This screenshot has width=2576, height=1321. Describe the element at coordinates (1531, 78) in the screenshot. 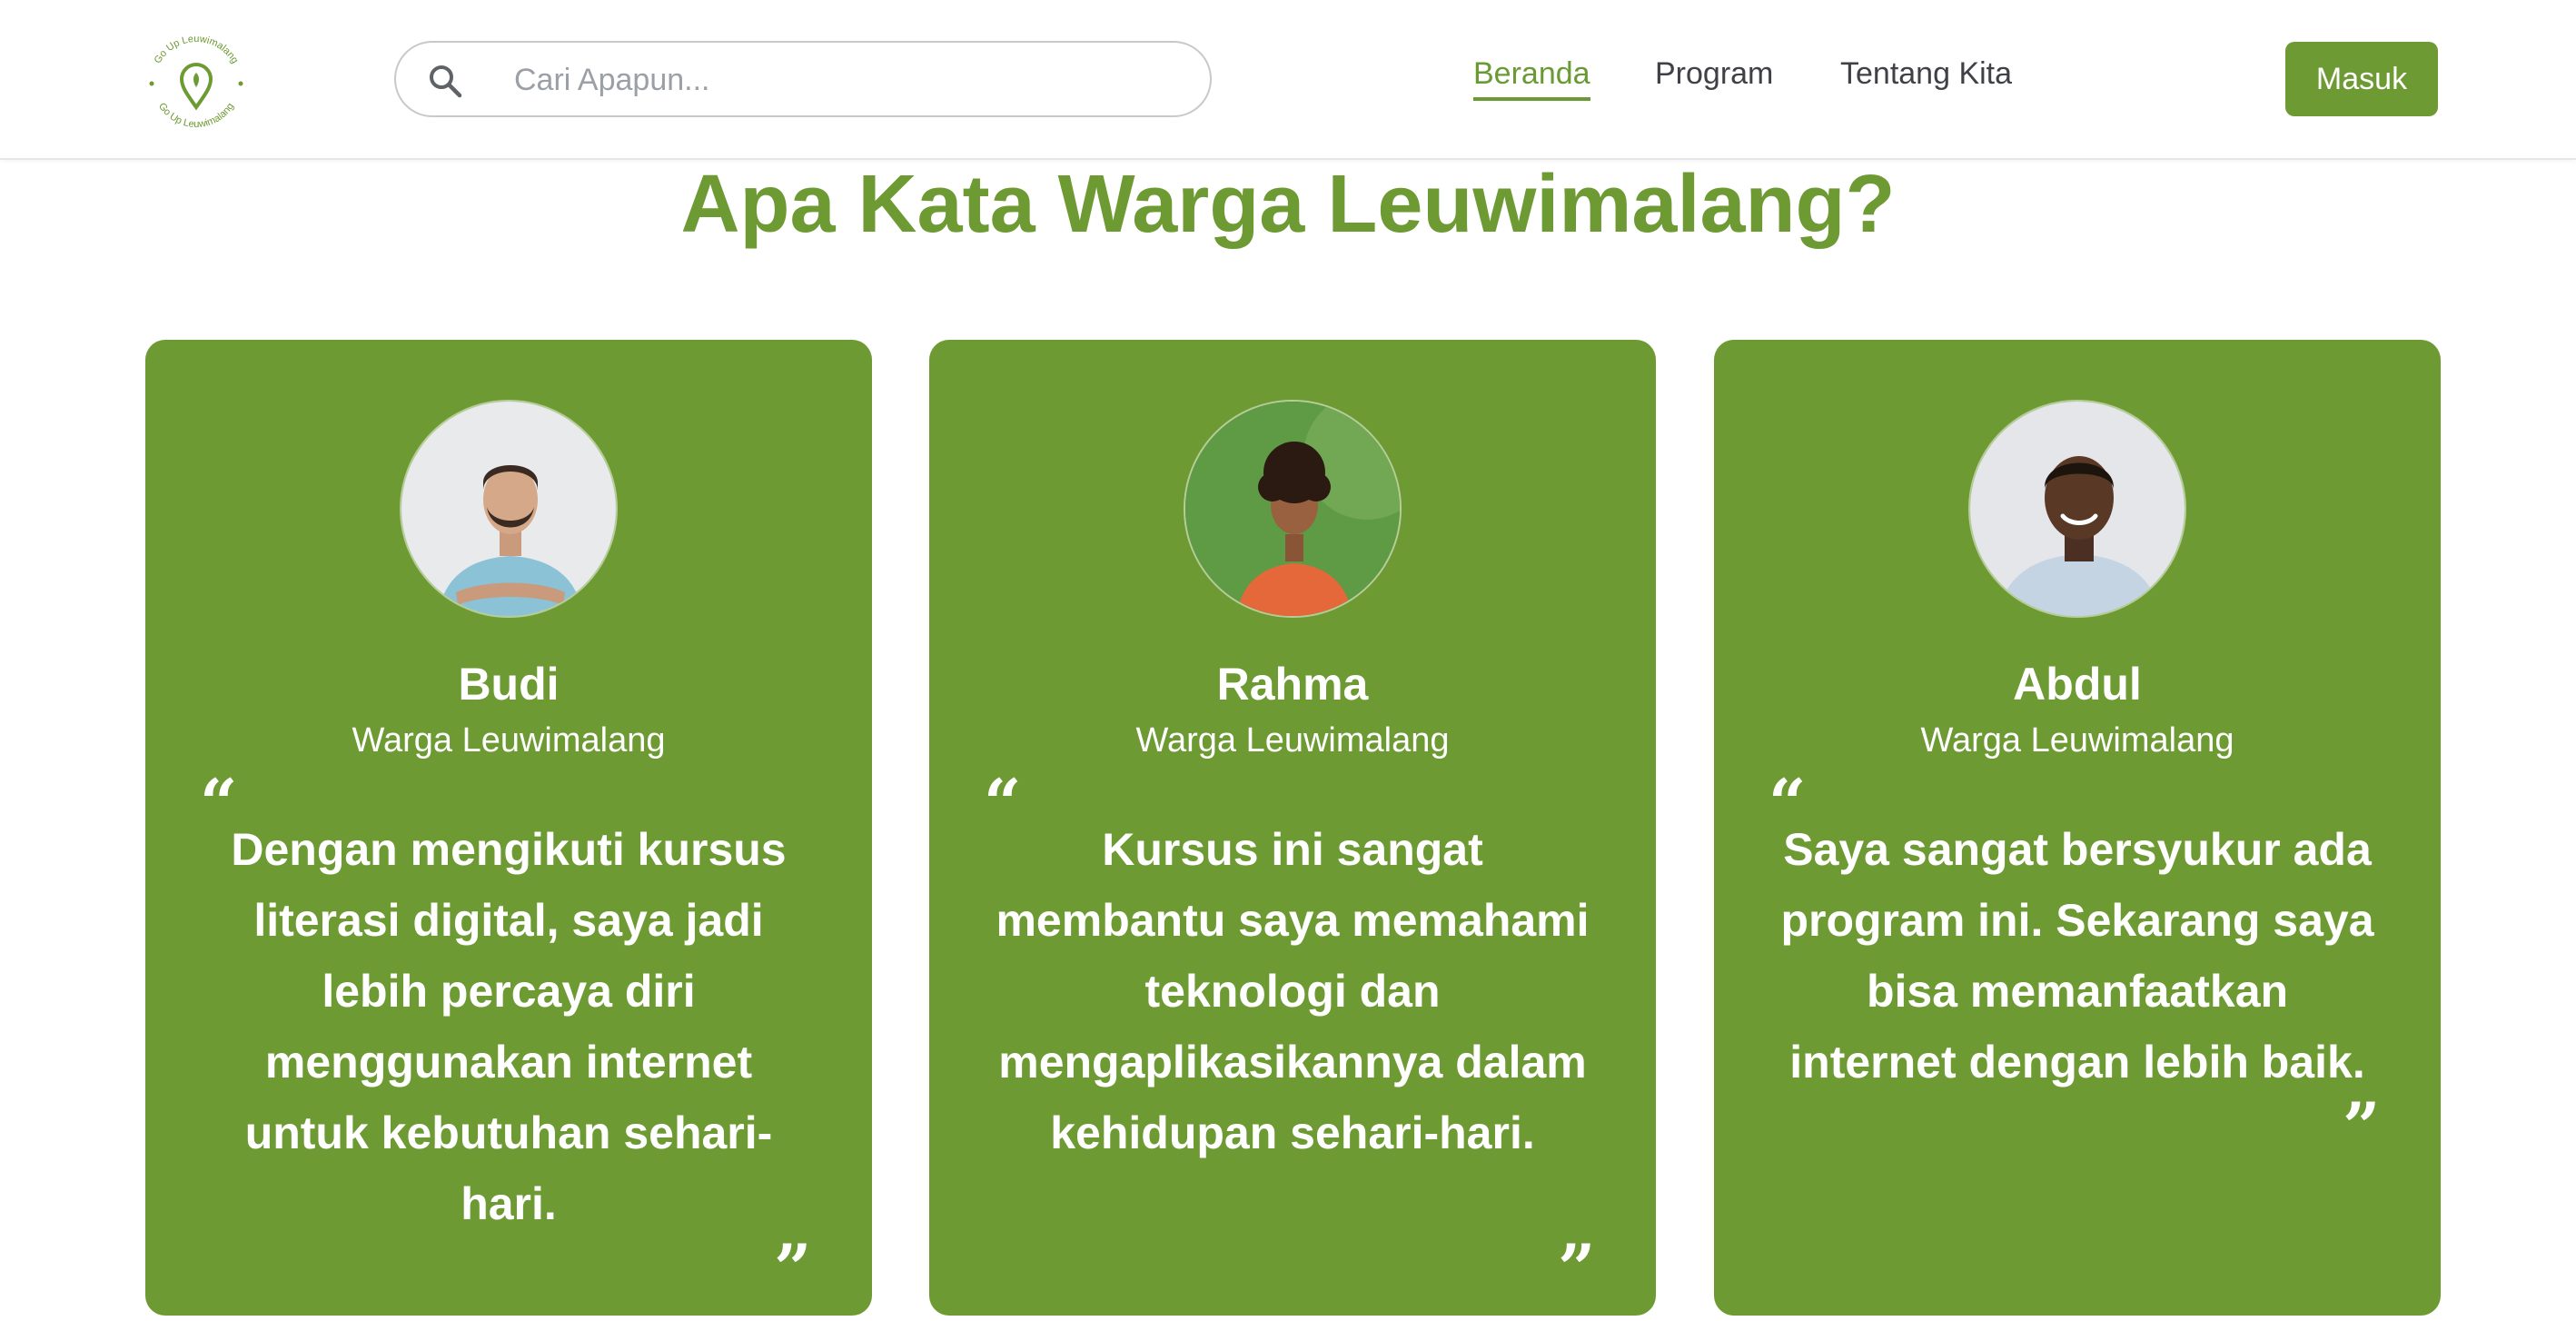

I see `nav-beranda: Beranda` at that location.